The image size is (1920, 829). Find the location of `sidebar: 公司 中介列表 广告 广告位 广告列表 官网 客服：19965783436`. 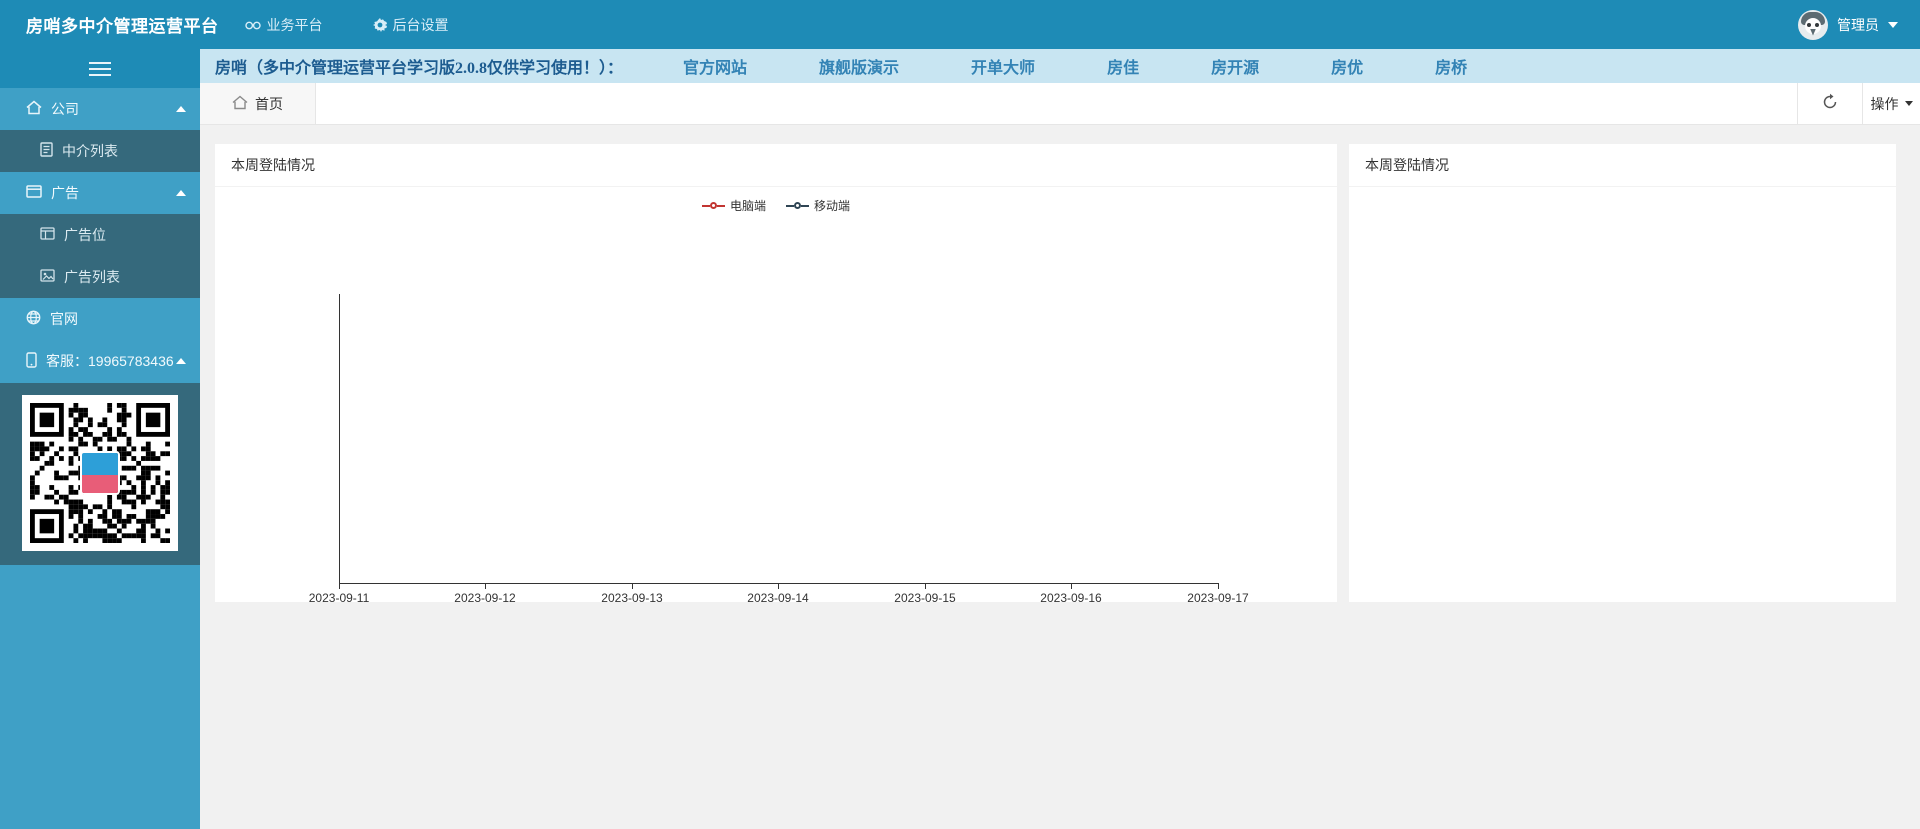

sidebar: 公司 中介列表 广告 广告位 广告列表 官网 客服：19965783436 is located at coordinates (100, 439).